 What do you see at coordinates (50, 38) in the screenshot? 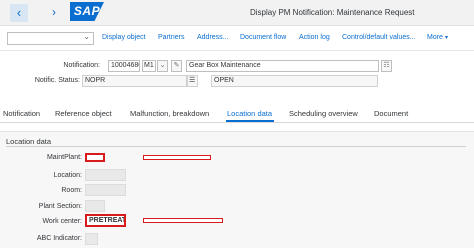
I see `command-field: ⌄` at bounding box center [50, 38].